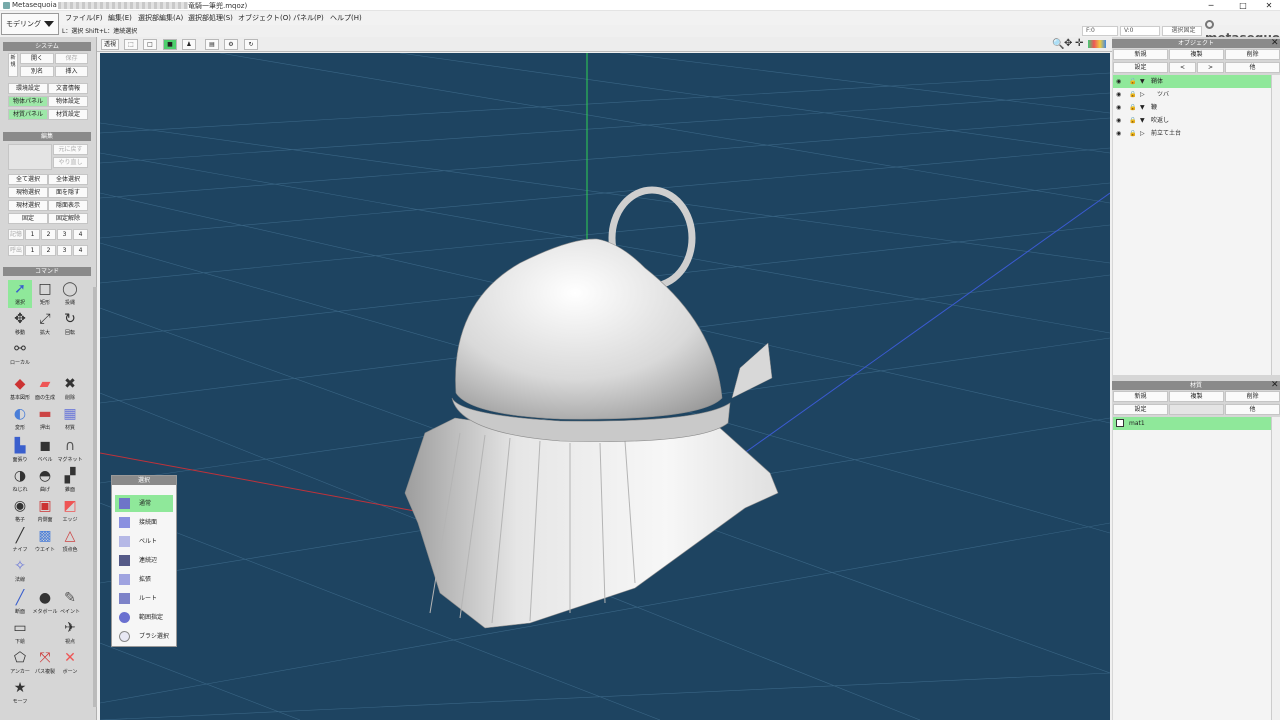 The height and width of the screenshot is (720, 1280). Describe the element at coordinates (13, 65) in the screenshot. I see `new-file-button: 新規` at that location.